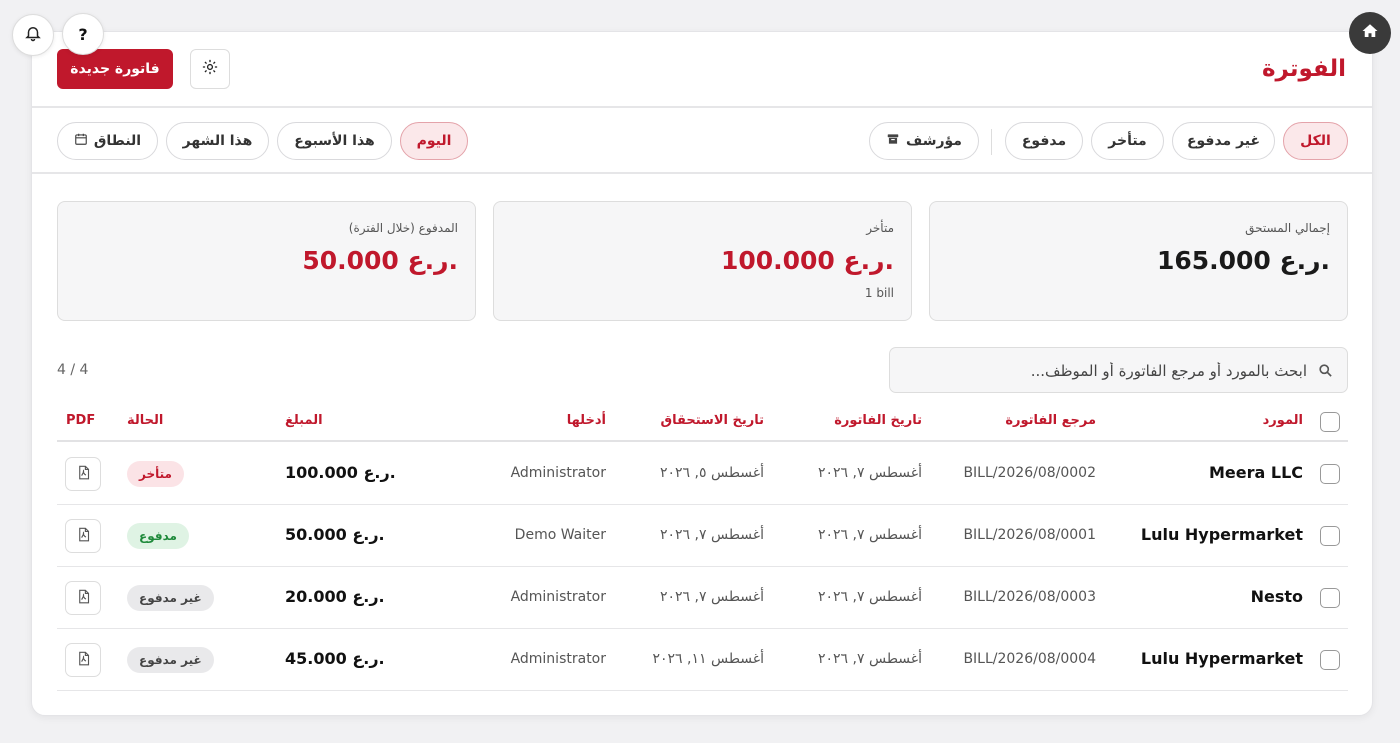  I want to click on stat-paid: المدفوع (خلال الفترة) 50.000 ر.ع., so click(266, 261).